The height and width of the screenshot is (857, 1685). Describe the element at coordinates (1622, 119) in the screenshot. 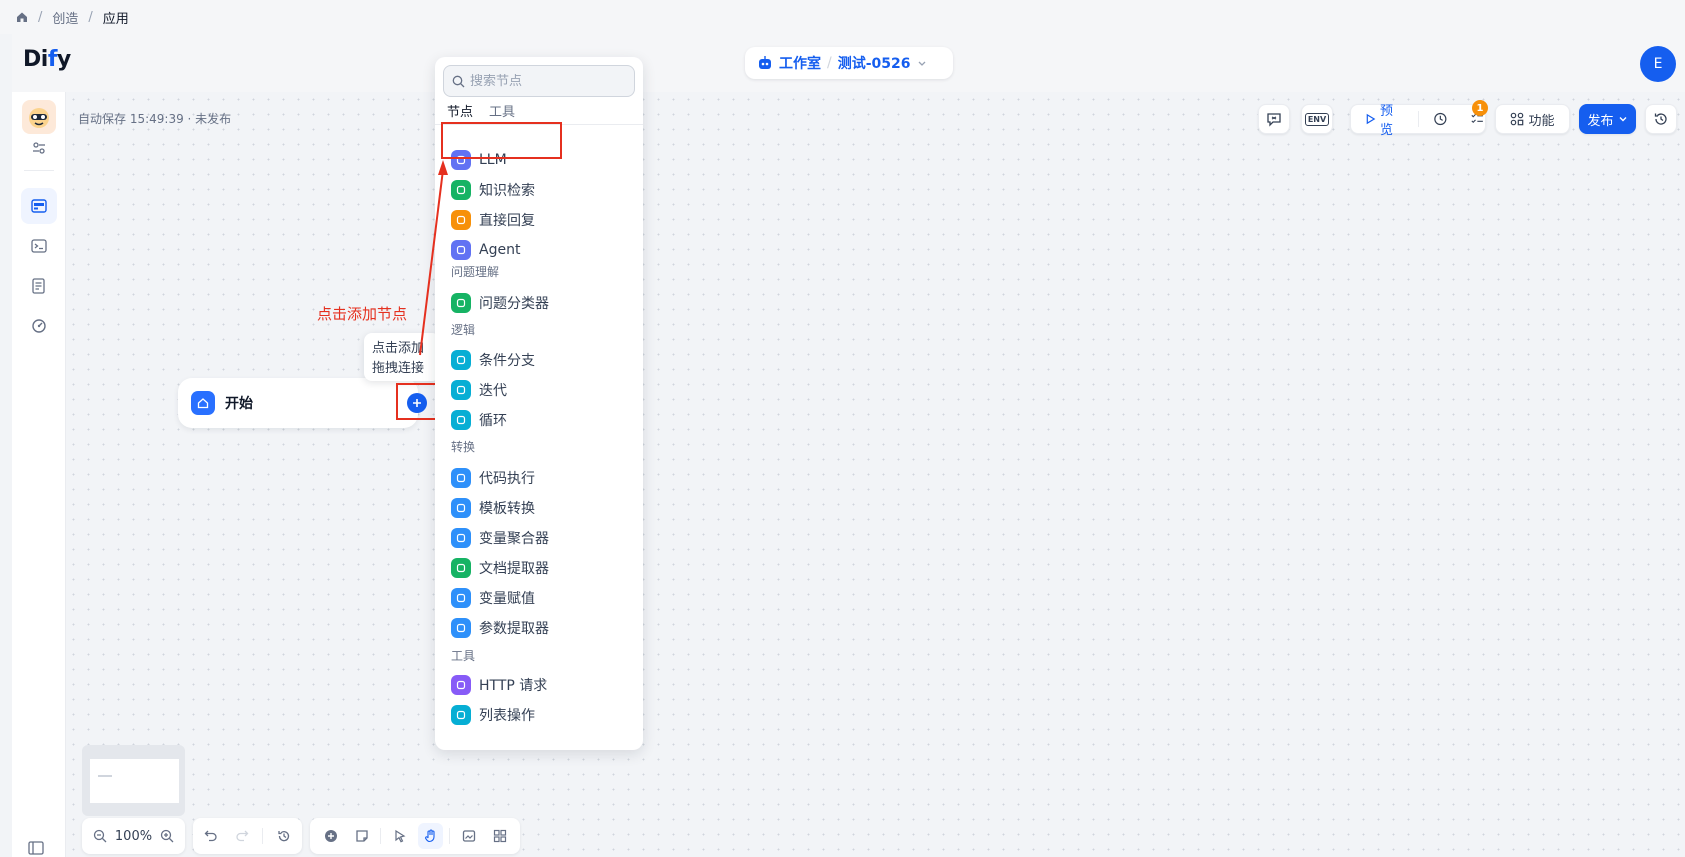

I see `chevron-down-icon` at that location.